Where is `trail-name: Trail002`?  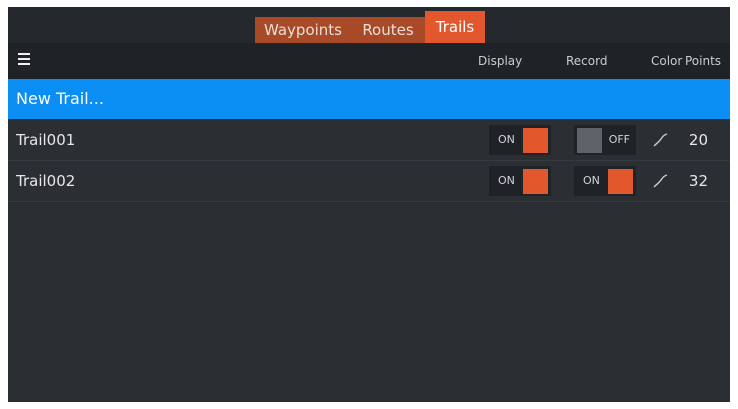
trail-name: Trail002 is located at coordinates (46, 181).